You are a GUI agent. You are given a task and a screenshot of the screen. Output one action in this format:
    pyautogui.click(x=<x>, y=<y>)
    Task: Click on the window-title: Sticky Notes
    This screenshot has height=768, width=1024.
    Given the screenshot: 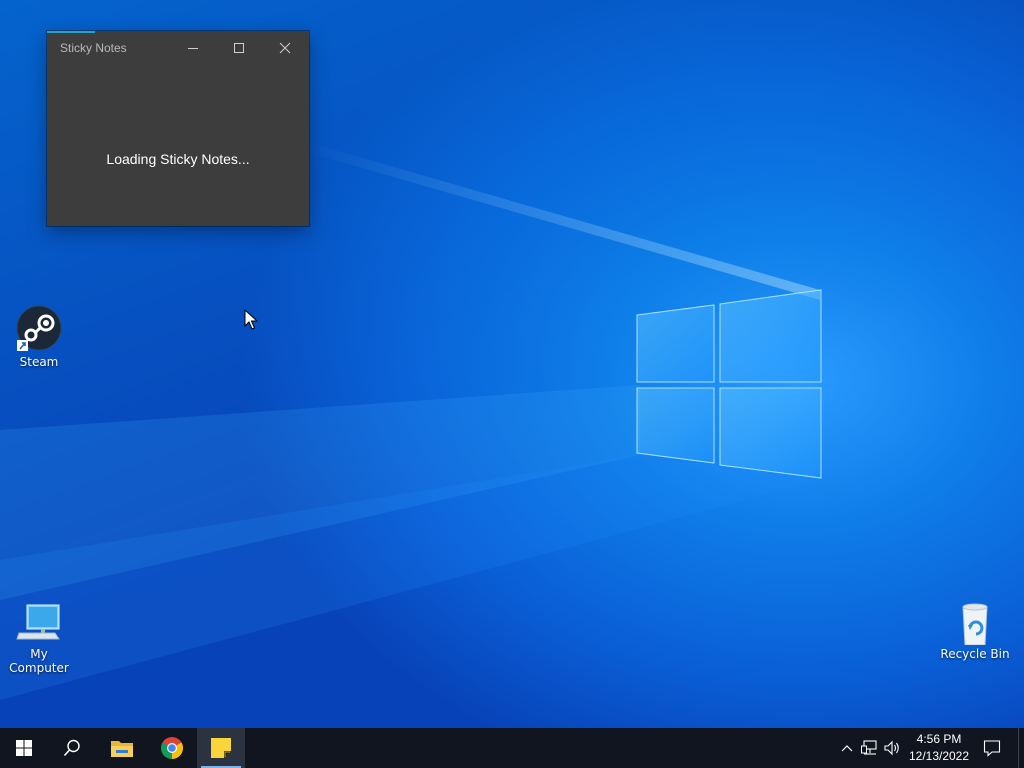 What is the action you would take?
    pyautogui.click(x=93, y=48)
    